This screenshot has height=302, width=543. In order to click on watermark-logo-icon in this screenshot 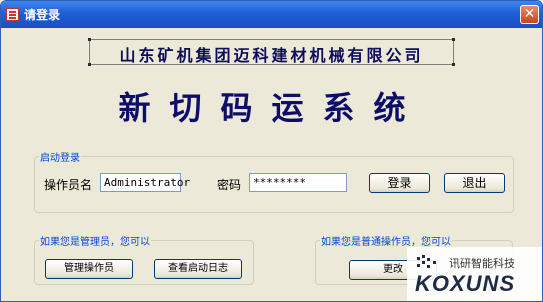, I will do `click(426, 261)`.